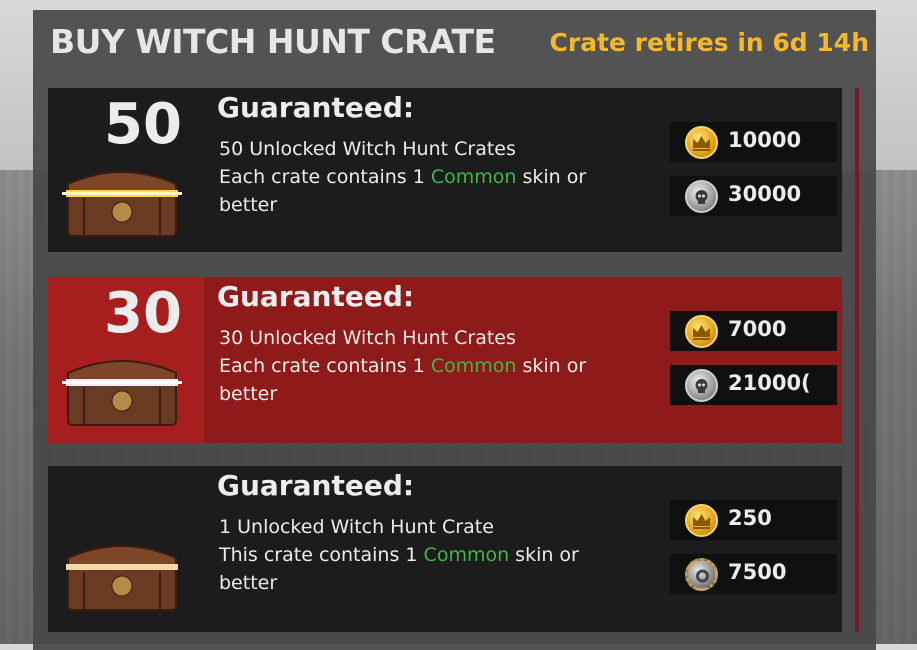 Image resolution: width=917 pixels, height=650 pixels. Describe the element at coordinates (143, 313) in the screenshot. I see `offer-quantity: 30` at that location.